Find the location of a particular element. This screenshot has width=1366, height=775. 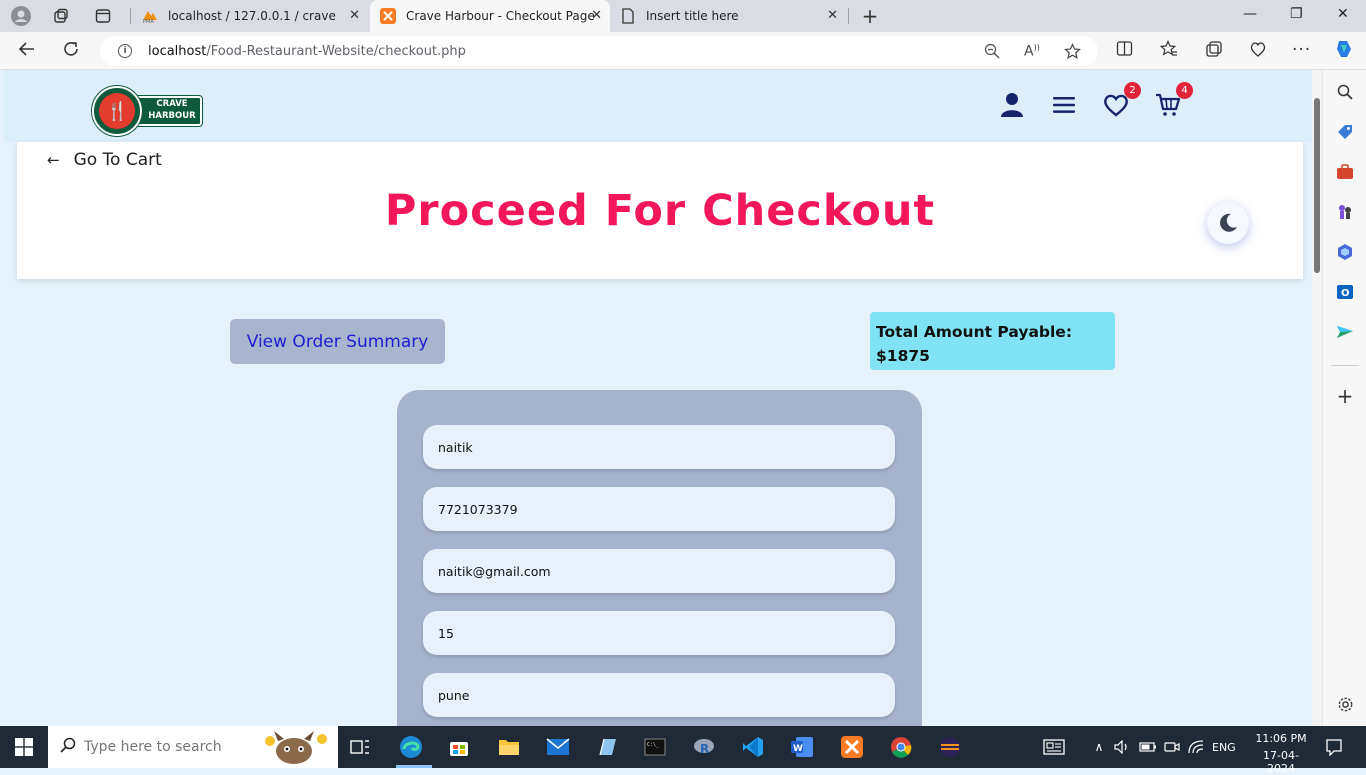

svg-text: O is located at coordinates (1345, 293).